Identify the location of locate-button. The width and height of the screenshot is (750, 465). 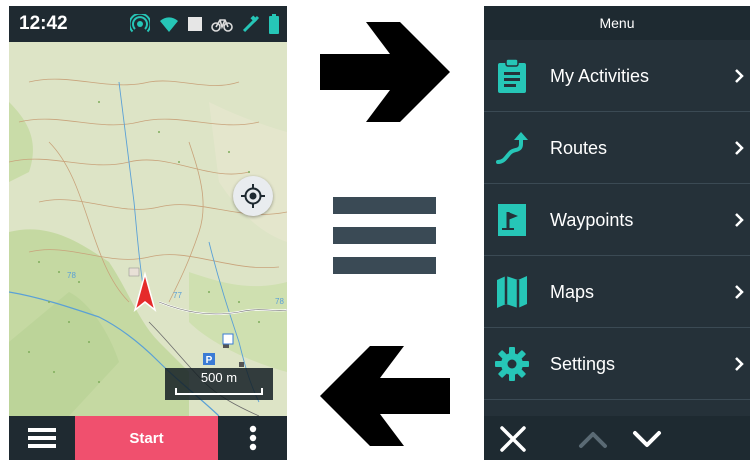
(253, 196).